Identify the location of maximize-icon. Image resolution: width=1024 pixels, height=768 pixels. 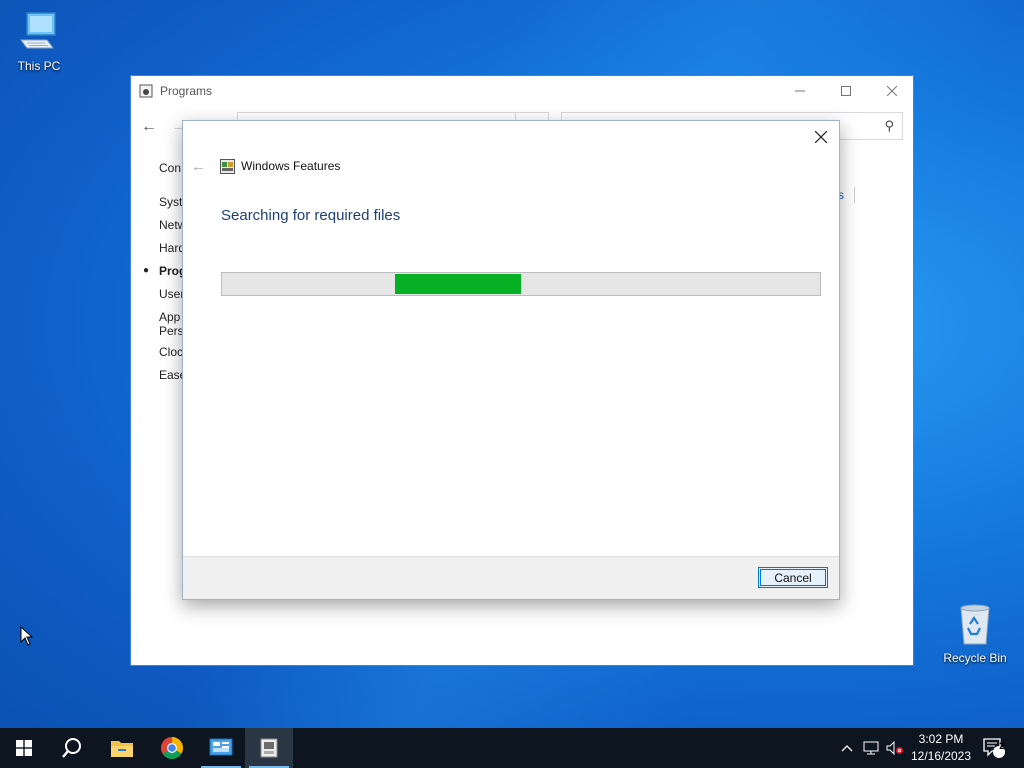
(846, 91).